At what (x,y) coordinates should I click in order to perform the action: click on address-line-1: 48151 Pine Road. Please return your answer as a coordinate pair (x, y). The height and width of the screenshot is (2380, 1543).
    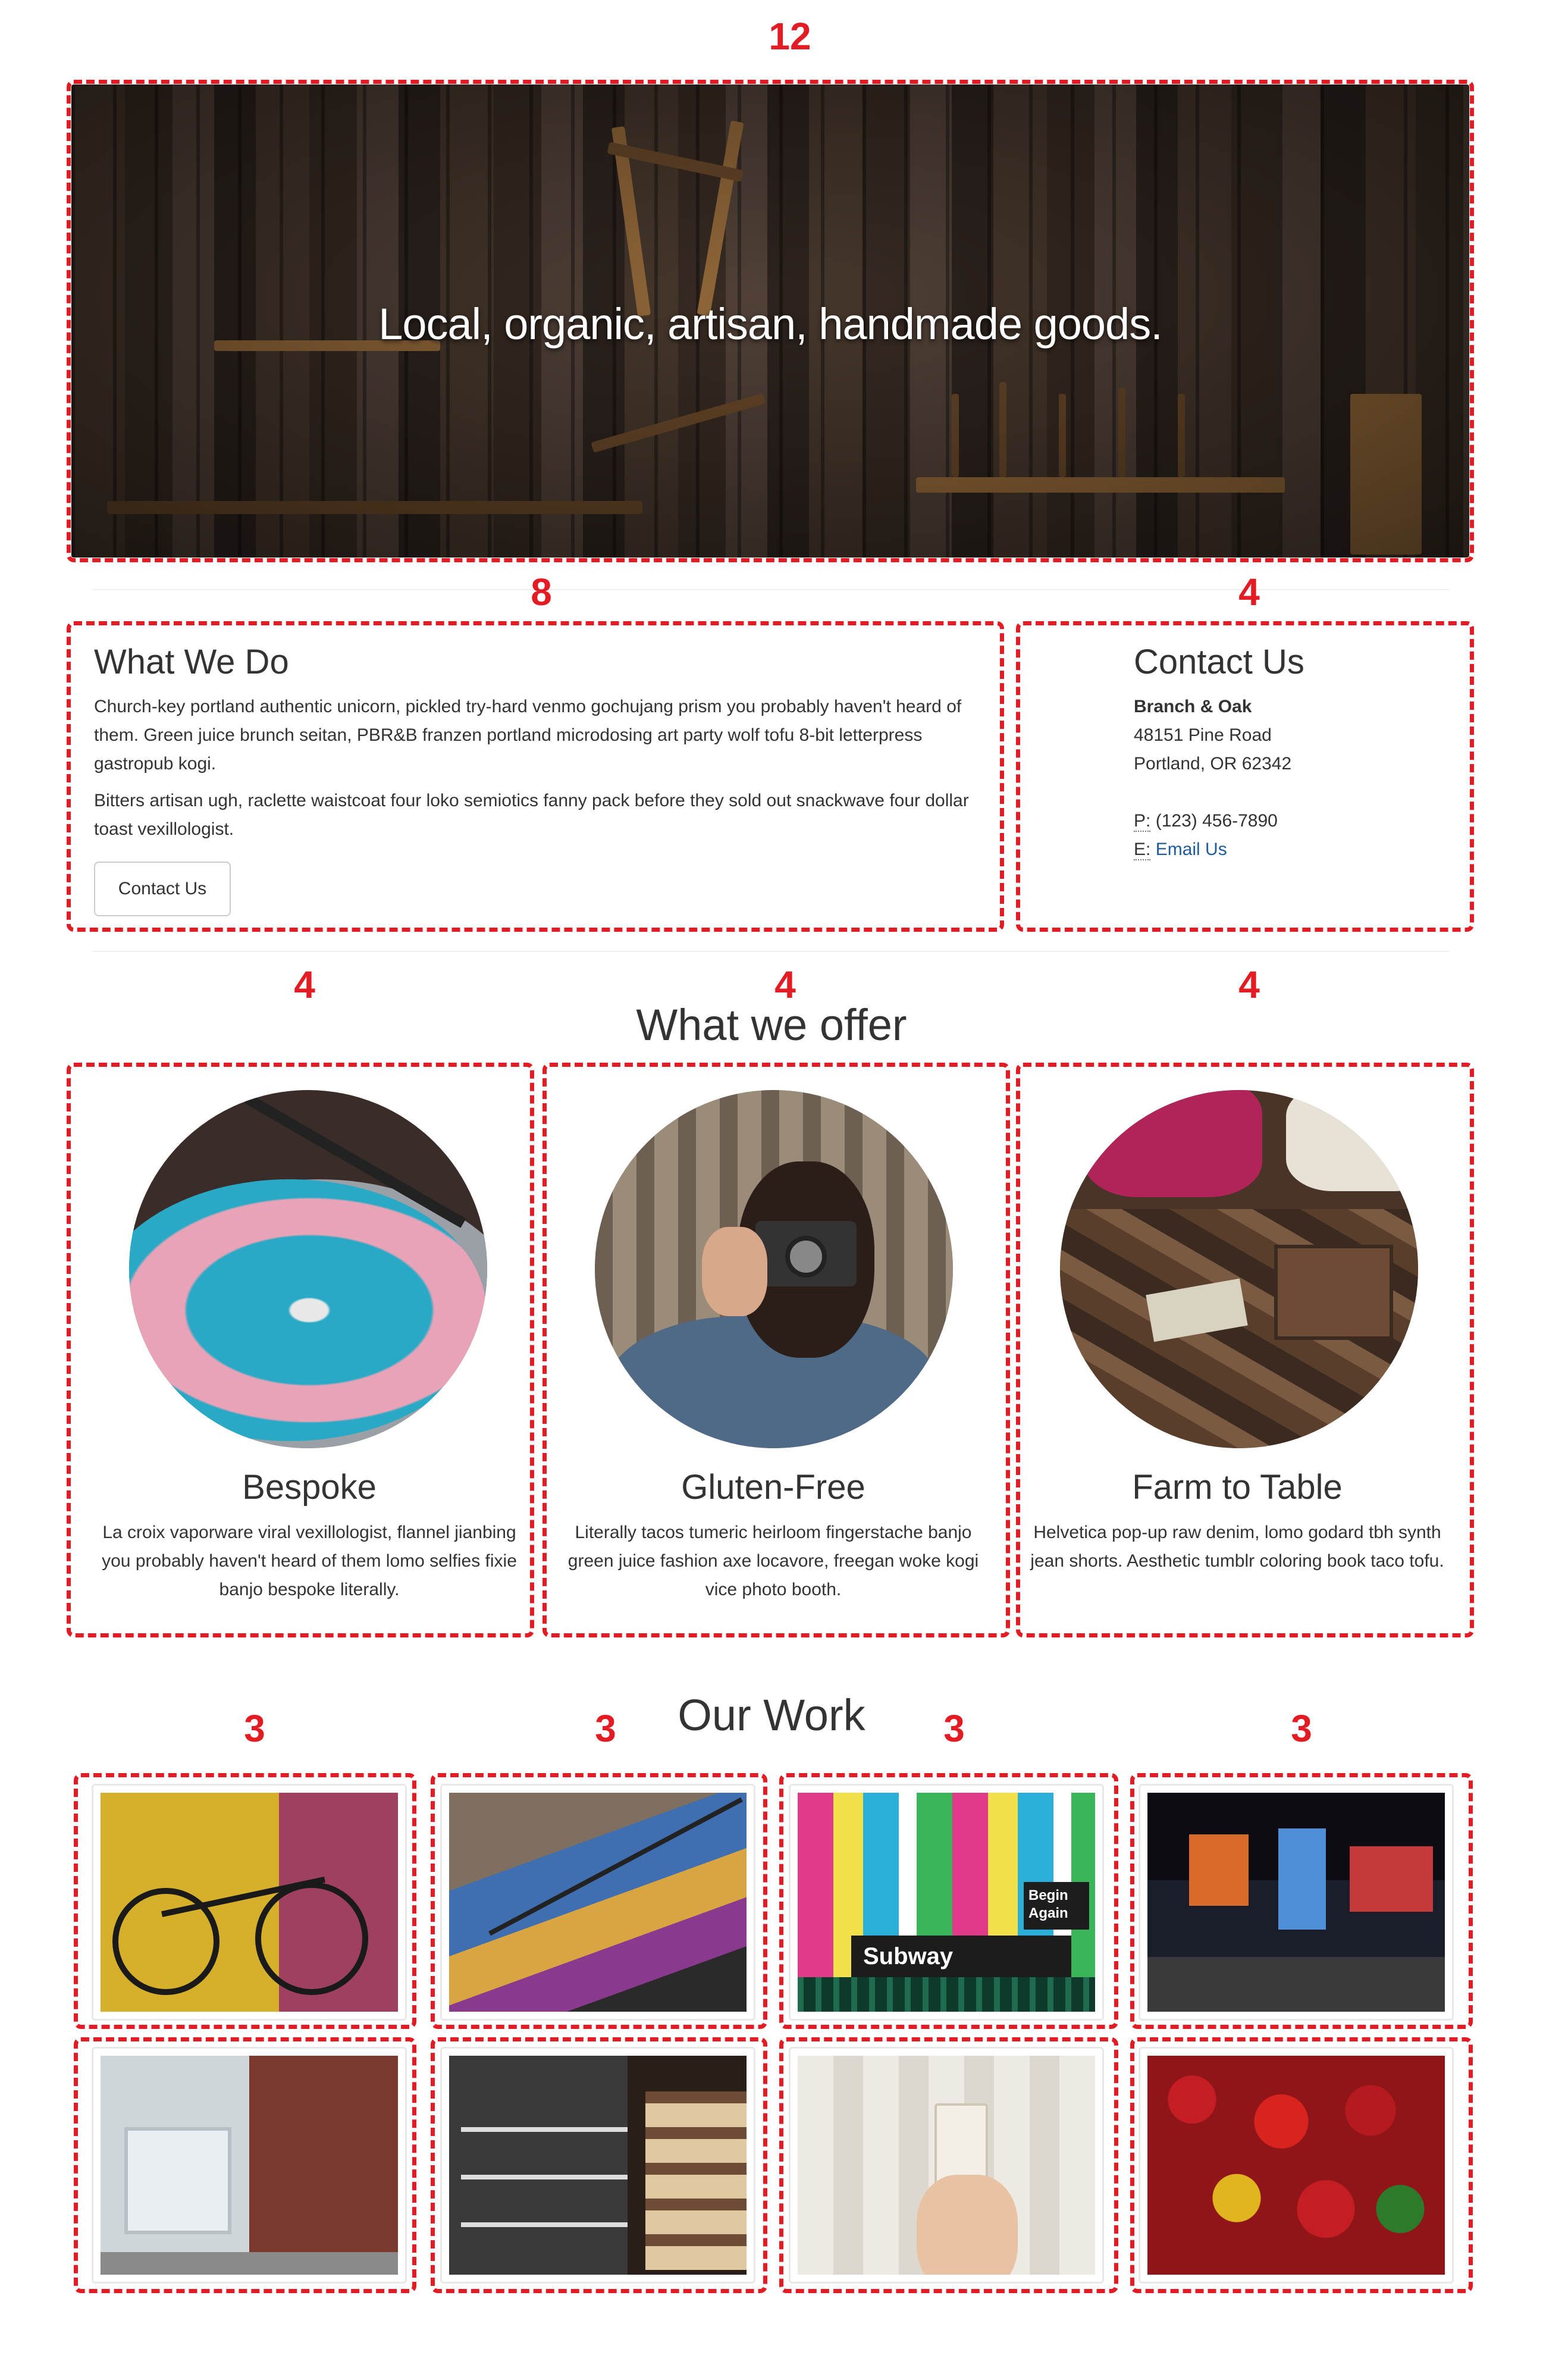
    Looking at the image, I should click on (1203, 735).